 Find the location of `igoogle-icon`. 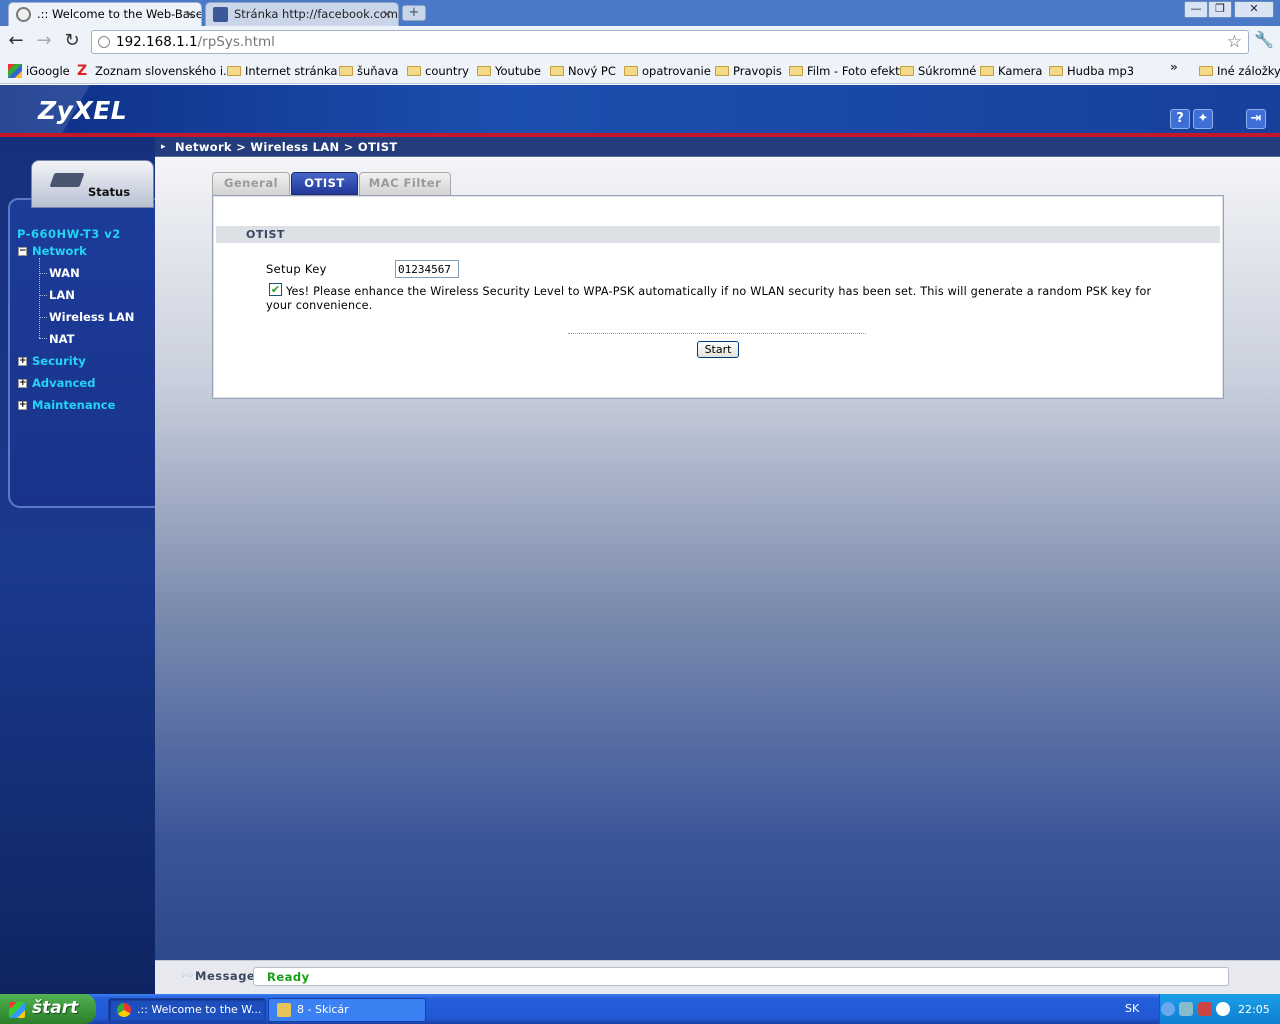

igoogle-icon is located at coordinates (15, 71).